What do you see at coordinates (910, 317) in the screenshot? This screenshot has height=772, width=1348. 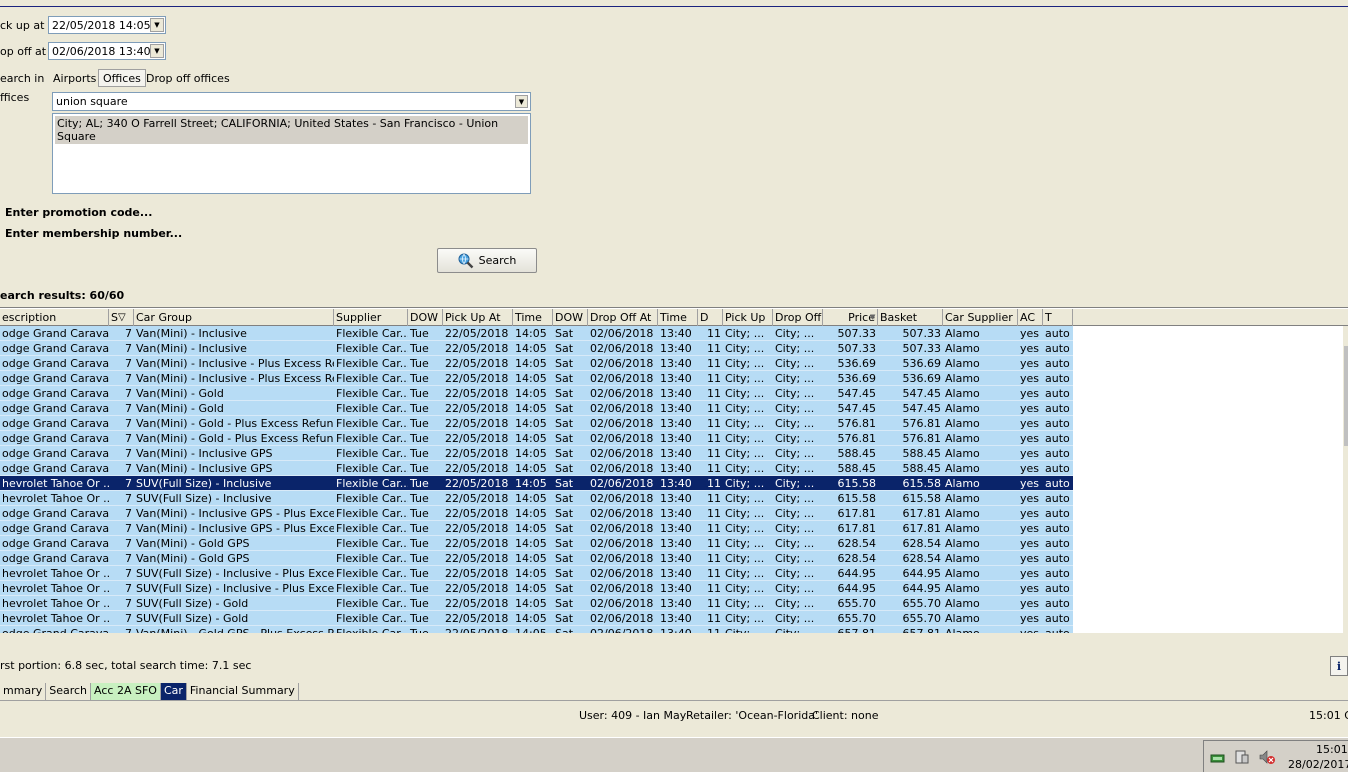 I see `column-header-basket: Basket` at bounding box center [910, 317].